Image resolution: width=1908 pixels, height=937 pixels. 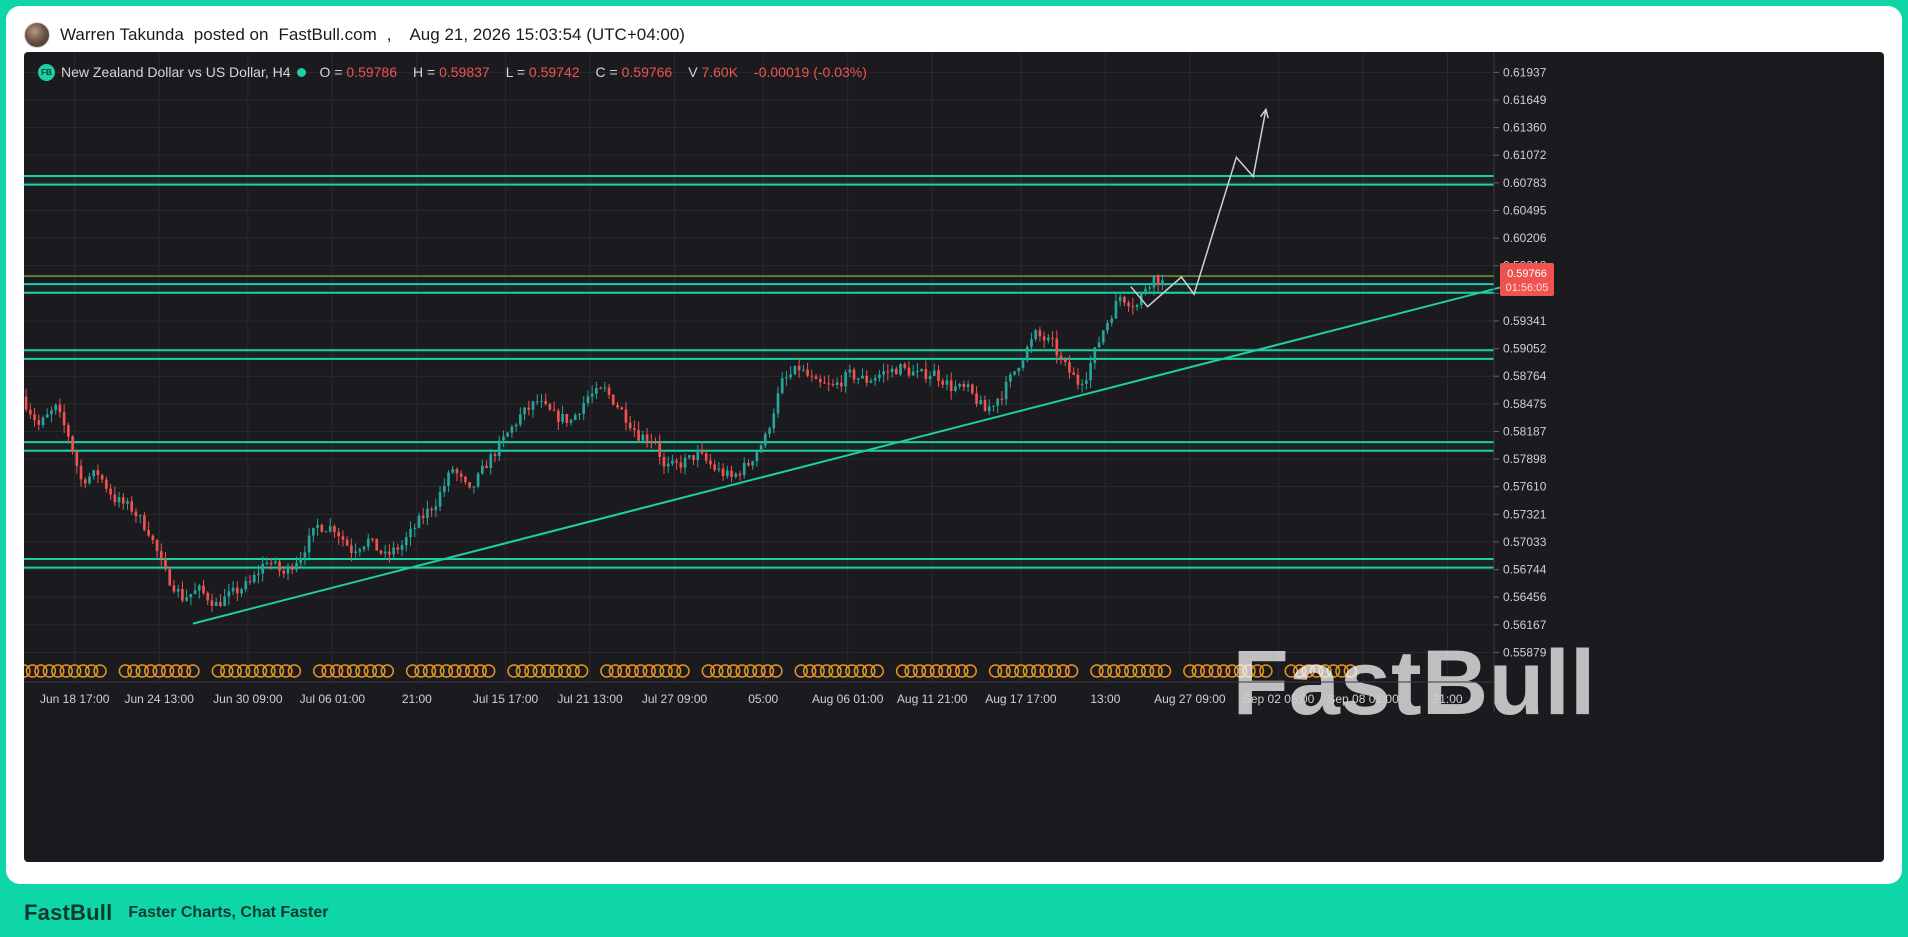 What do you see at coordinates (1525, 431) in the screenshot?
I see `price-tick-label: 0.58187` at bounding box center [1525, 431].